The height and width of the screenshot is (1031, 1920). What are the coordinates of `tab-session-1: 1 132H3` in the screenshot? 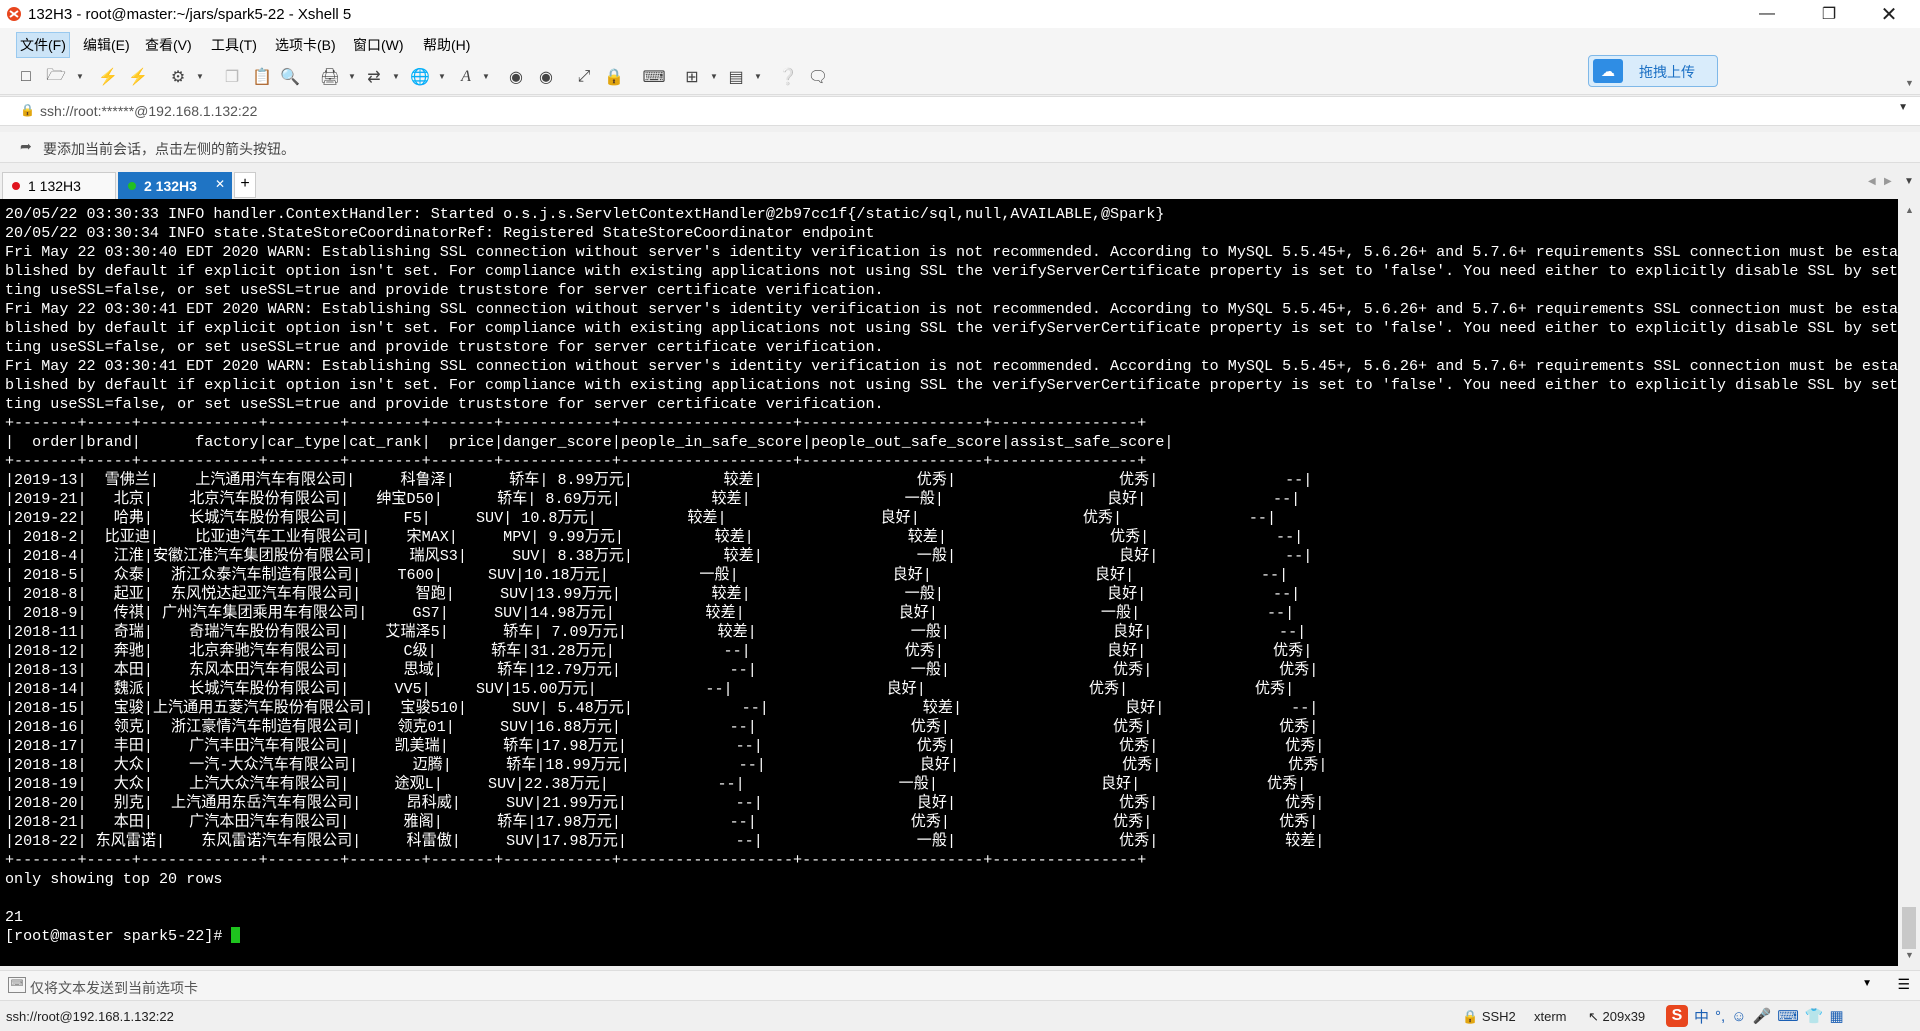 It's located at (59, 185).